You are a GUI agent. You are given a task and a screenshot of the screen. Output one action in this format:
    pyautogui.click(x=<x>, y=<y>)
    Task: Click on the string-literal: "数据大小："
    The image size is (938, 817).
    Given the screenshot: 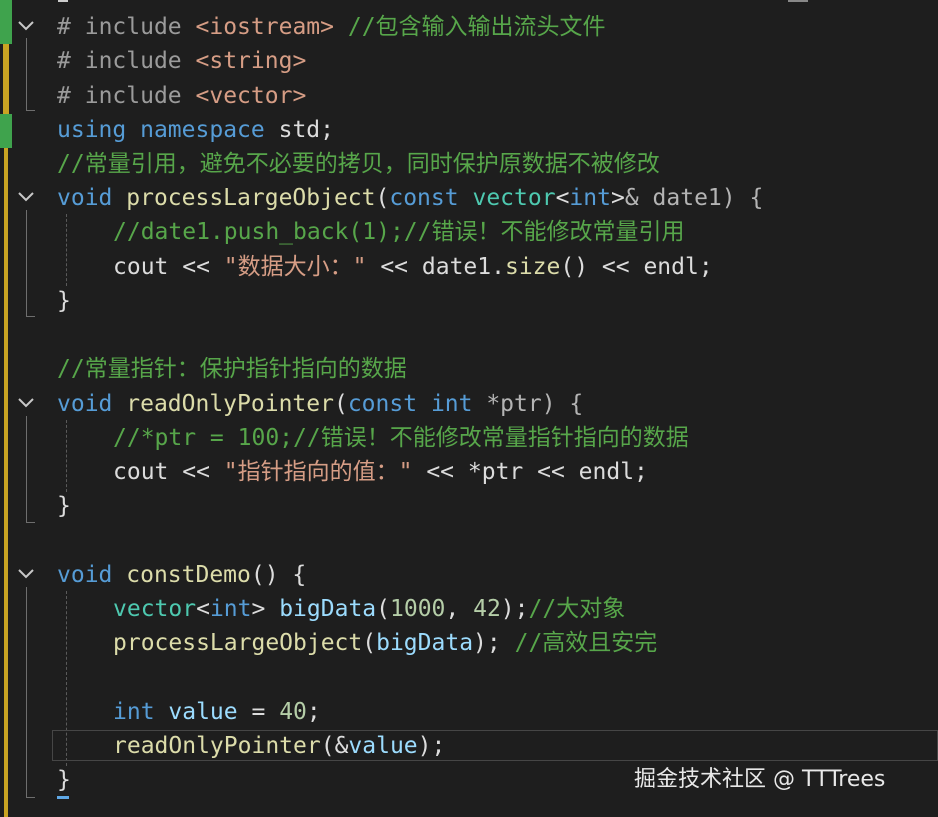 What is the action you would take?
    pyautogui.click(x=295, y=267)
    